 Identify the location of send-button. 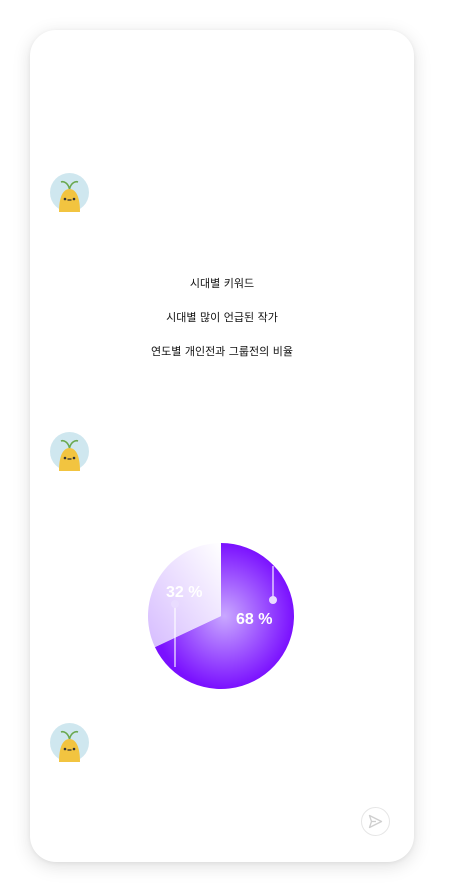
(375, 821).